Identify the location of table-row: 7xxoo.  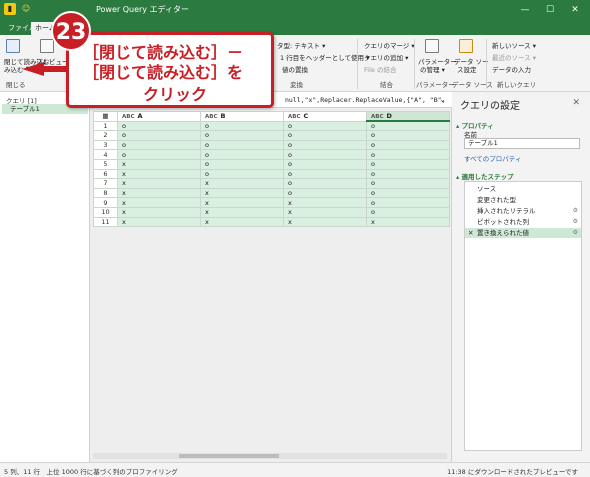
(271, 183).